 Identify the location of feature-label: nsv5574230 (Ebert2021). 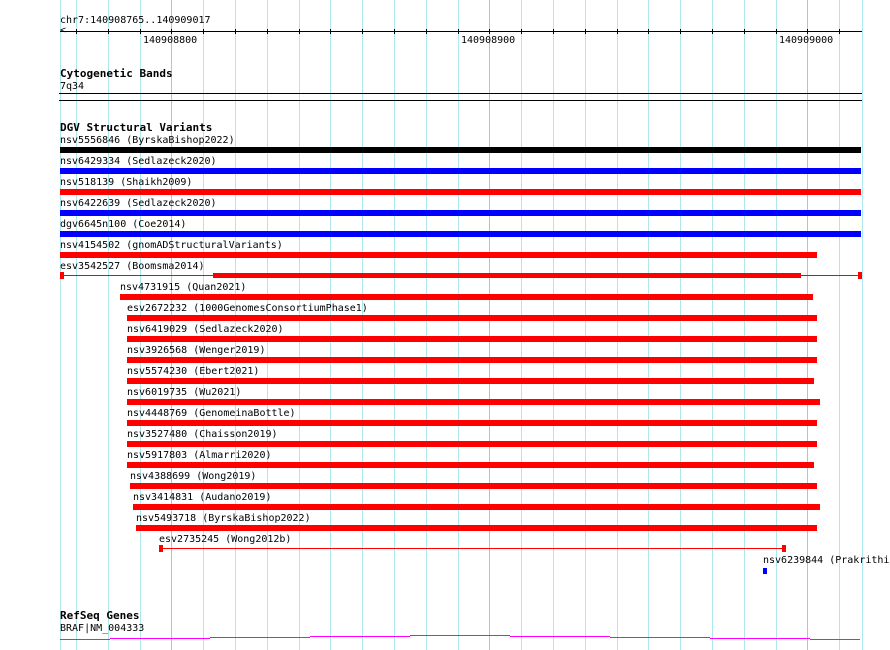
(193, 371).